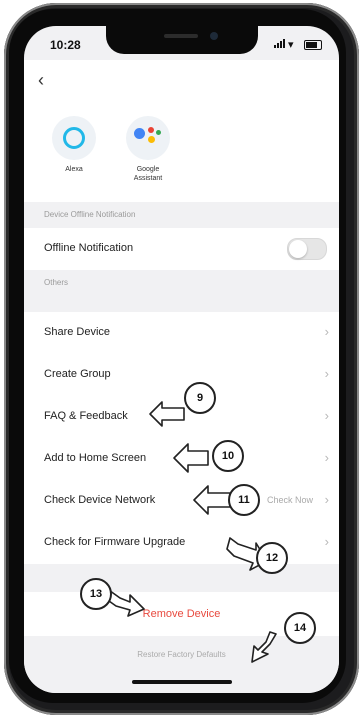 The width and height of the screenshot is (363, 720). What do you see at coordinates (272, 558) in the screenshot?
I see `callout-badge-12: 12` at bounding box center [272, 558].